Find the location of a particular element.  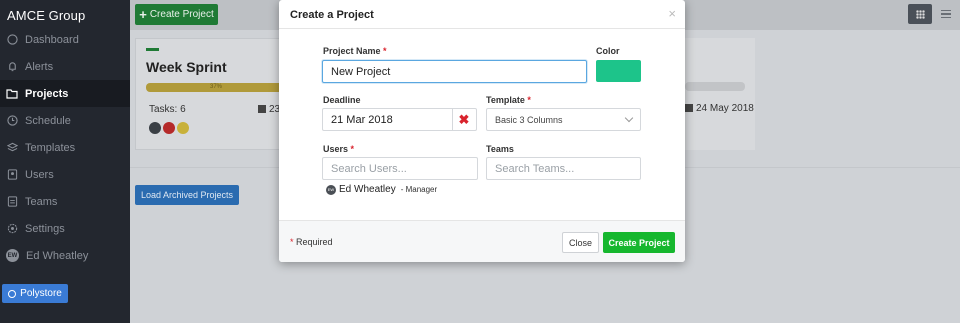

progress-track is located at coordinates (715, 86).